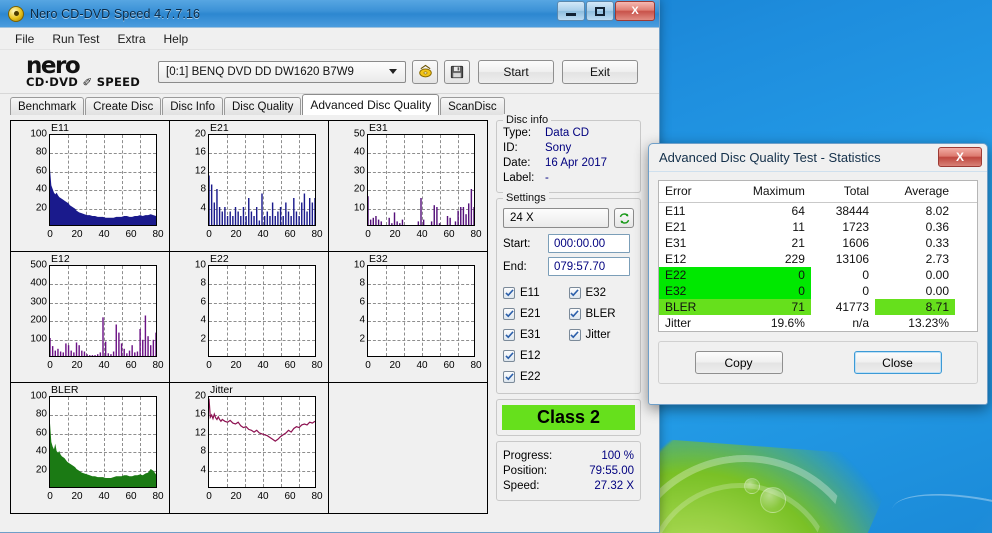 This screenshot has width=992, height=533. Describe the element at coordinates (536, 355) in the screenshot. I see `checkbox-e12: E12` at that location.